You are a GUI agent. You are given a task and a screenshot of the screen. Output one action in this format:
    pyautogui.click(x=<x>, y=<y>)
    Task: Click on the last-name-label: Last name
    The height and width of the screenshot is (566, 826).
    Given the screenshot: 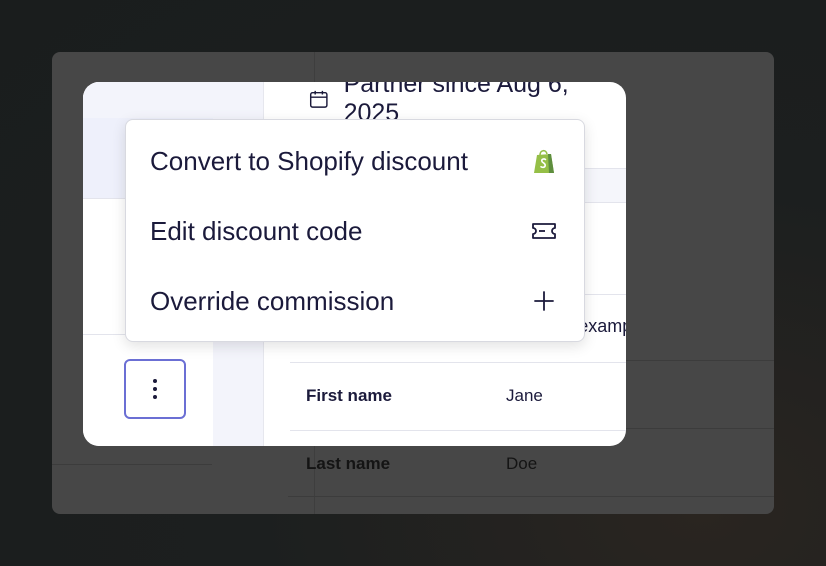 What is the action you would take?
    pyautogui.click(x=348, y=463)
    